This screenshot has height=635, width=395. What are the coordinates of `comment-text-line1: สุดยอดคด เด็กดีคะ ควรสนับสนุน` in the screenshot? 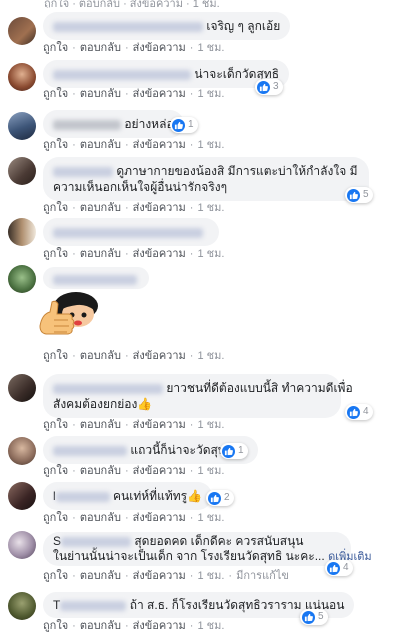 It's located at (219, 541).